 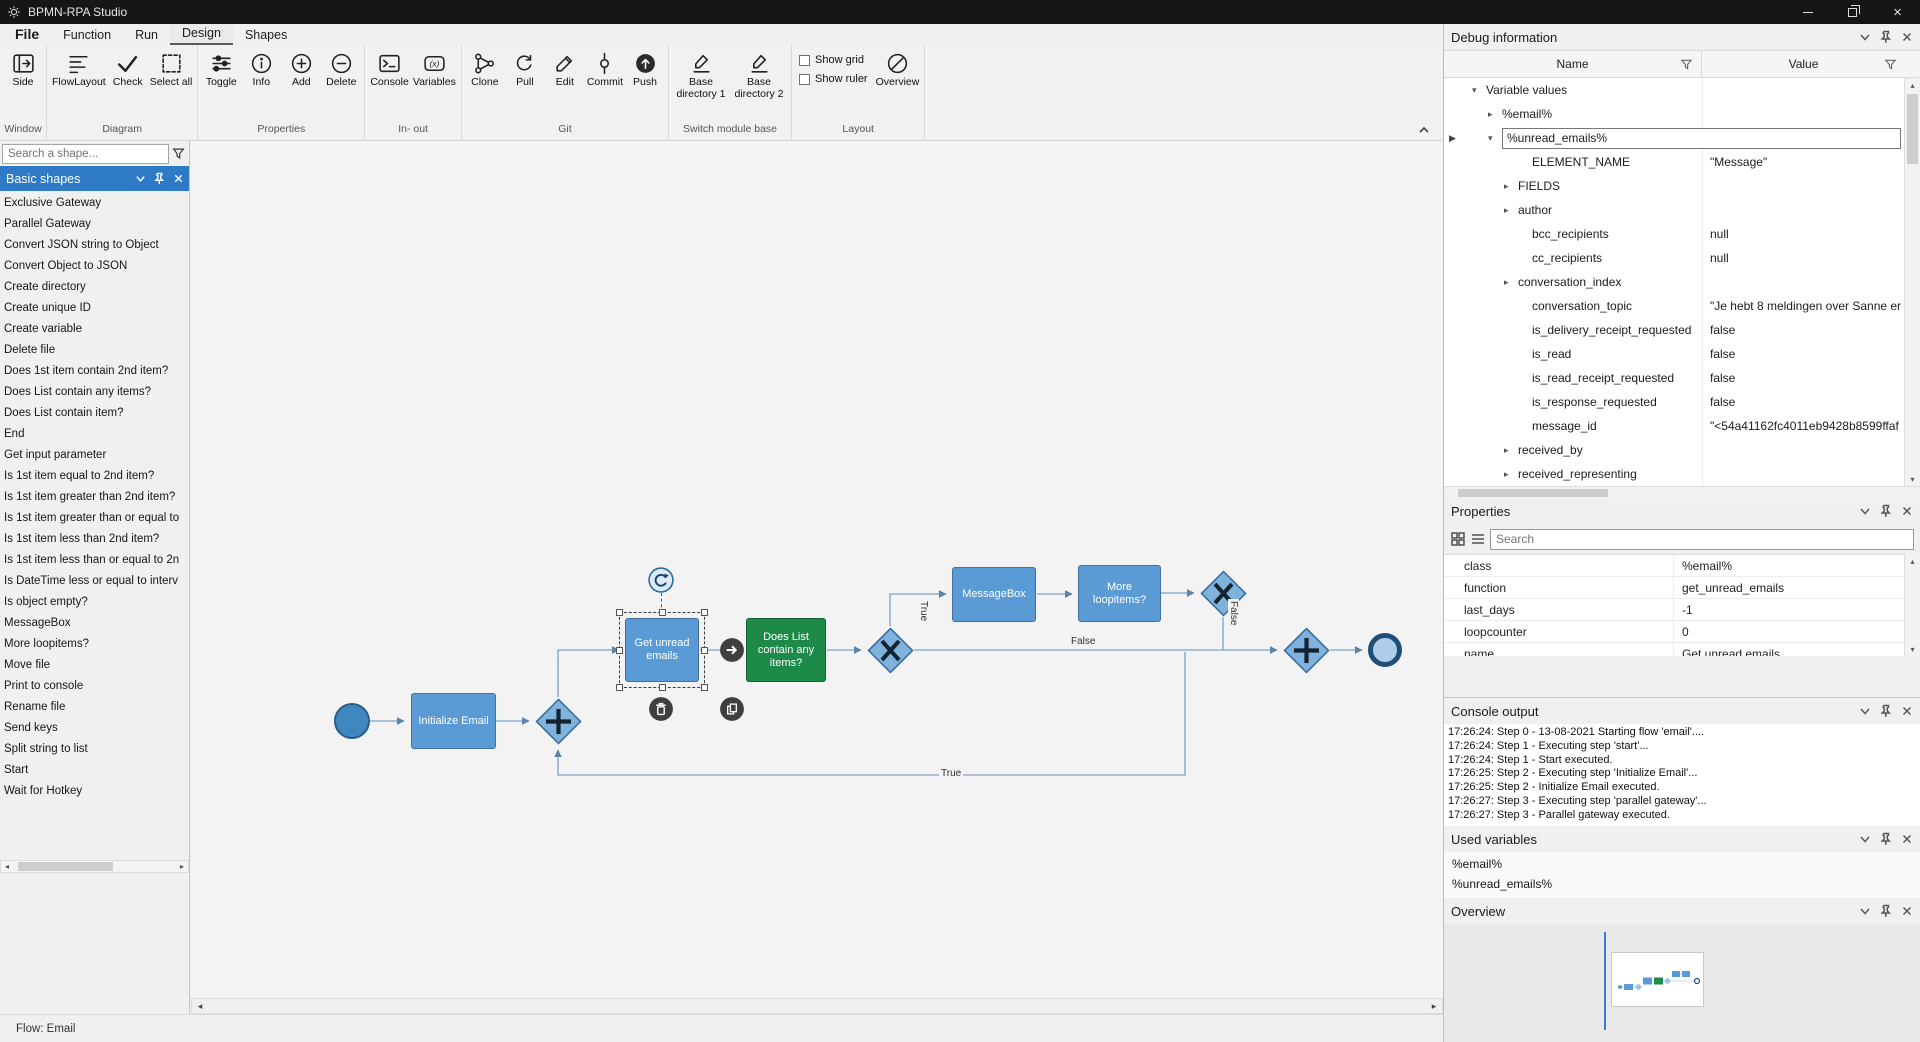 I want to click on shape-item: Does List contain any items?, so click(x=94, y=392).